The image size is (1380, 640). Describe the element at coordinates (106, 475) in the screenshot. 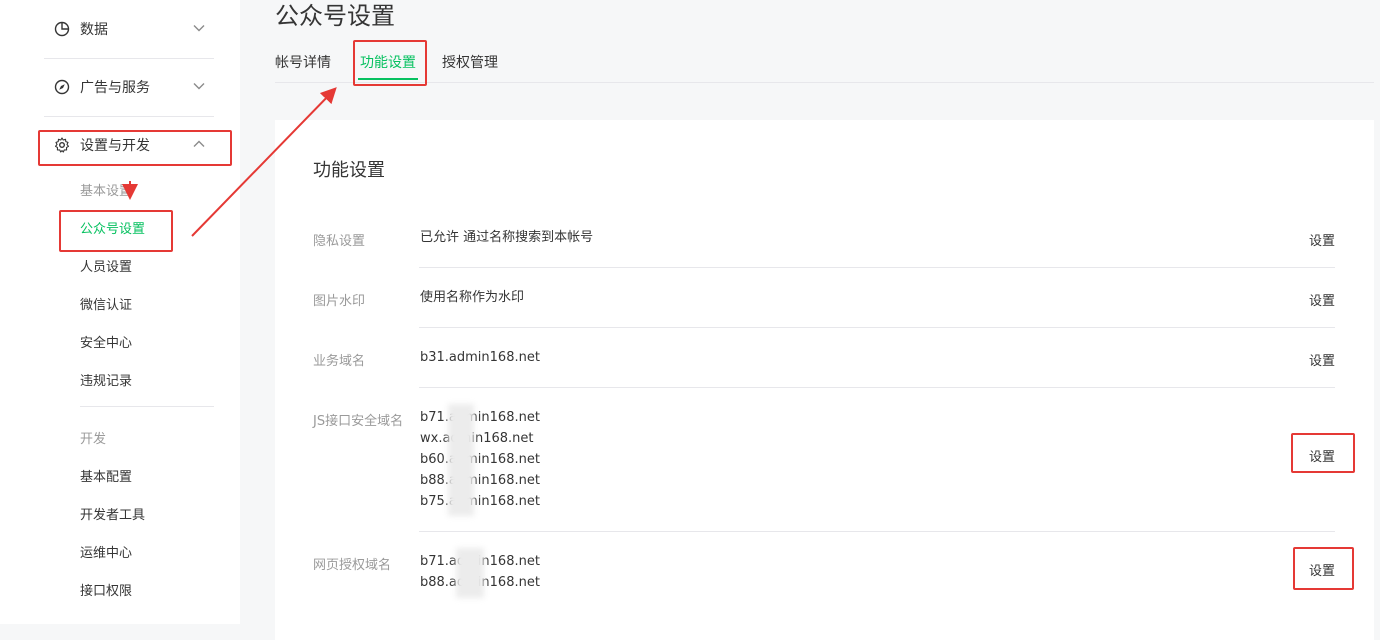

I see `sidebar-item-basic-config: 基本配置` at that location.